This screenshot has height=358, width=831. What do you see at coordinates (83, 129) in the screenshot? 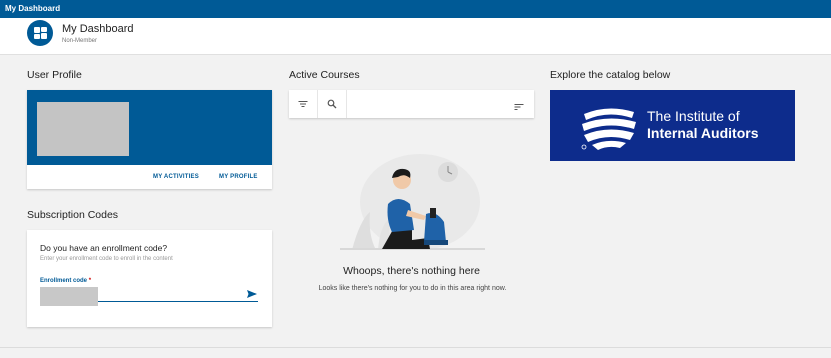
I see `avatar` at bounding box center [83, 129].